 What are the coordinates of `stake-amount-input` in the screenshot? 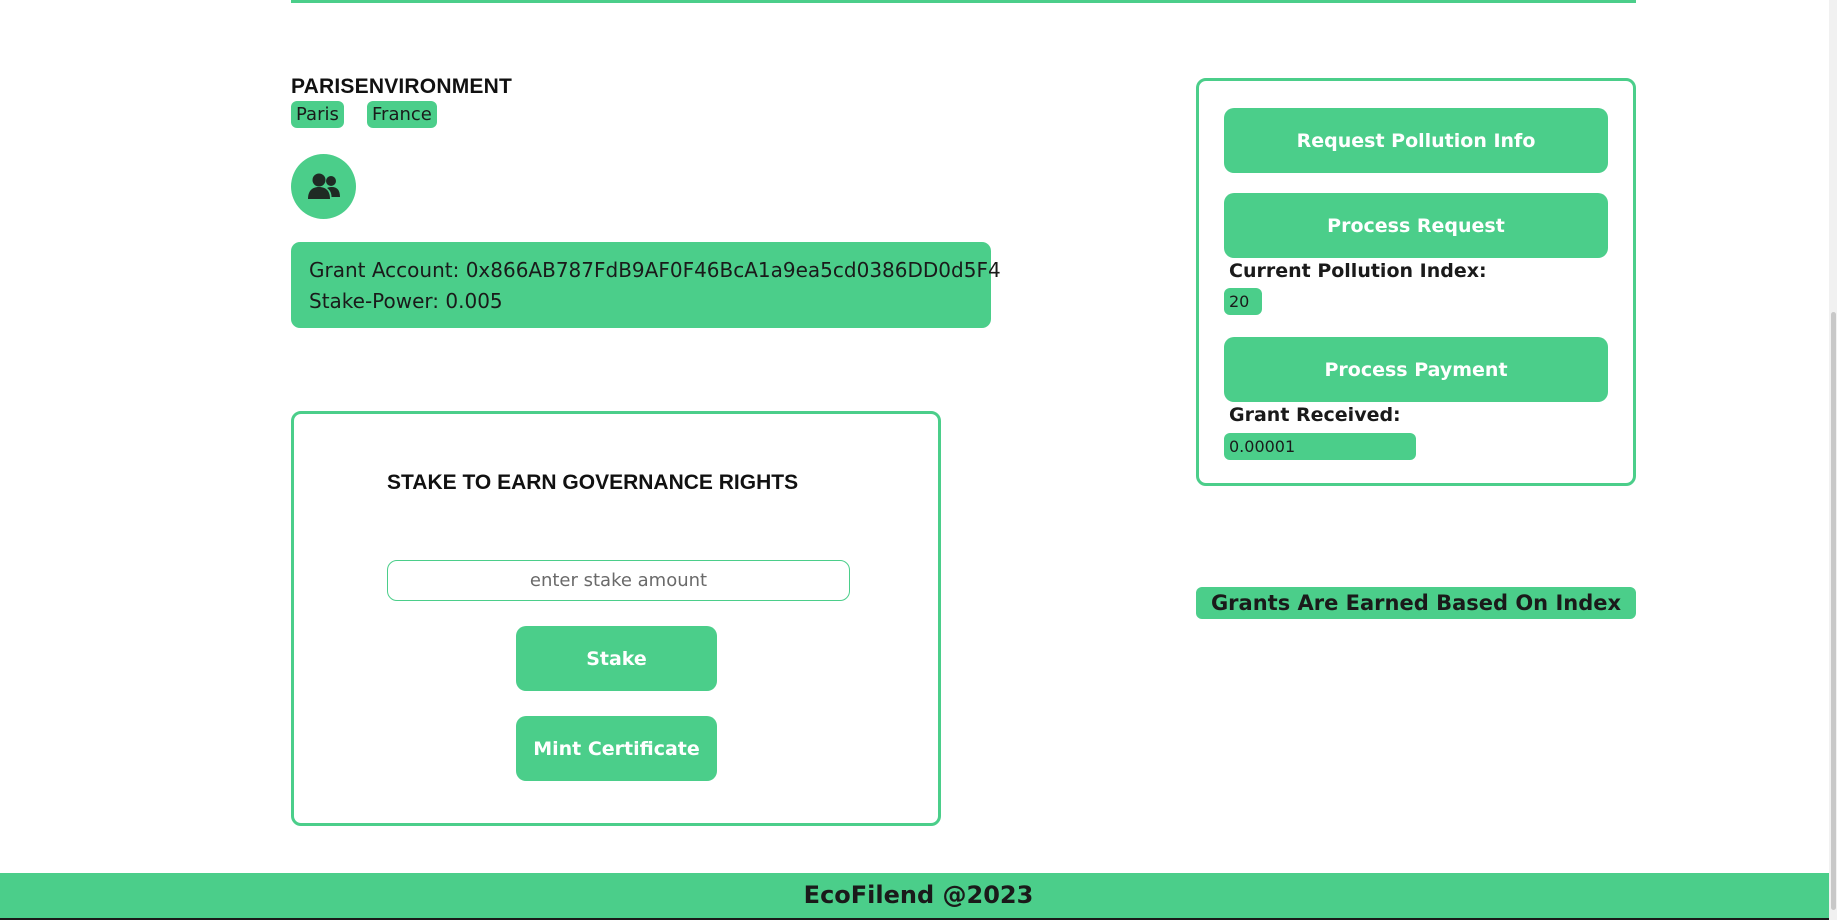 It's located at (618, 580).